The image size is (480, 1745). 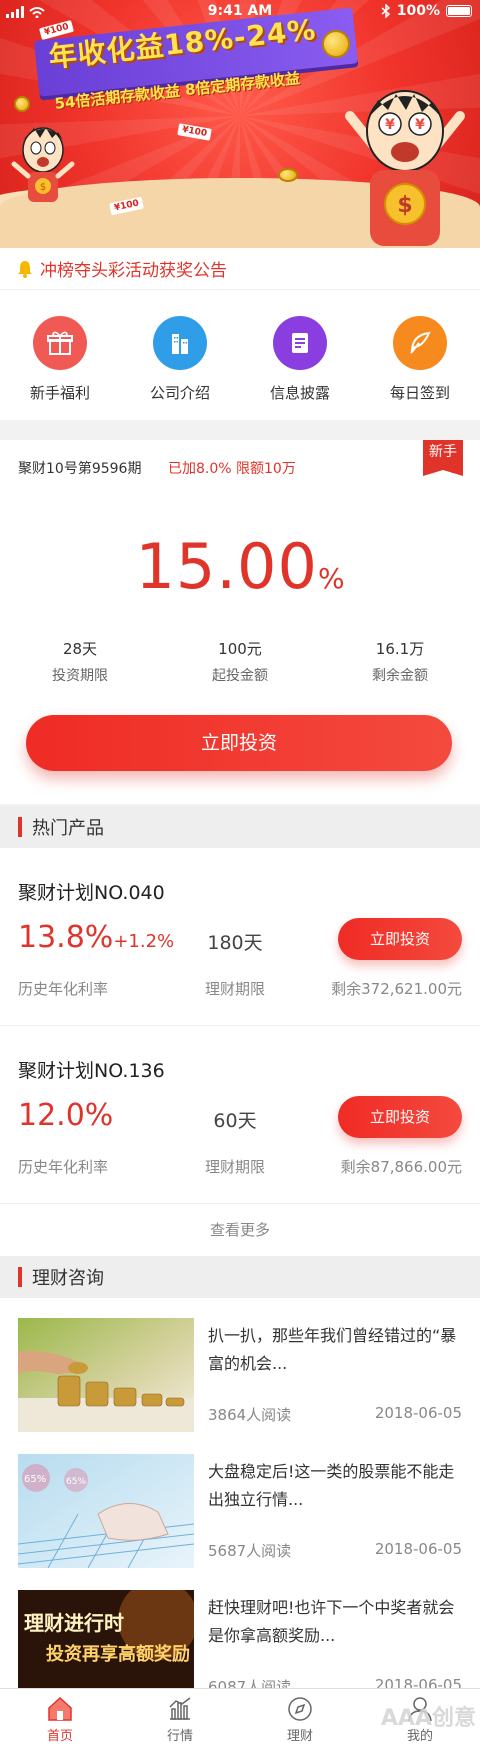 What do you see at coordinates (179, 393) in the screenshot?
I see `quick-nav-label: 公司介绍` at bounding box center [179, 393].